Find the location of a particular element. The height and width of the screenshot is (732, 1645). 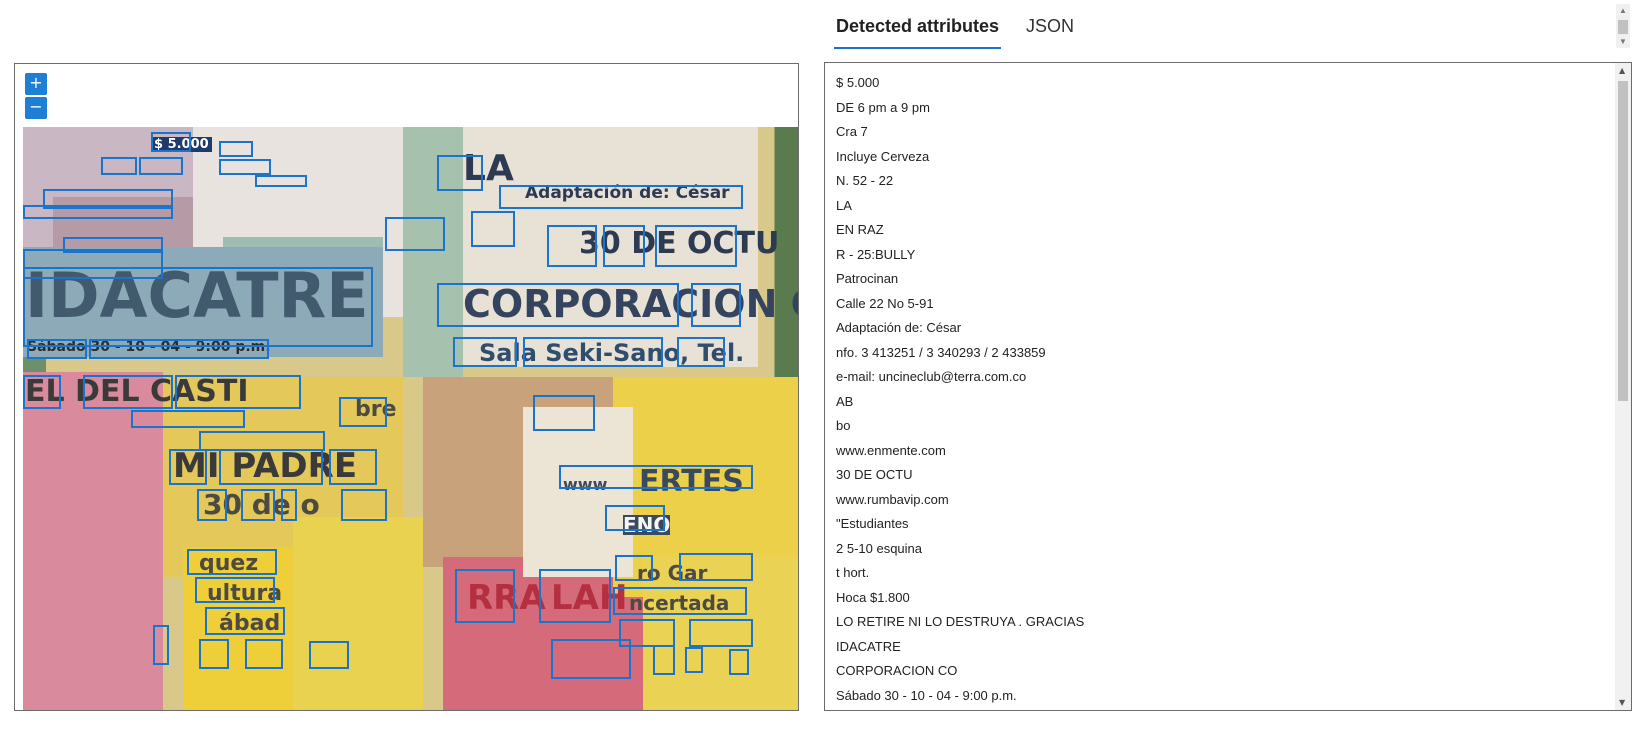

tab-bar: Detected attributes JSON is located at coordinates (1224, 25).